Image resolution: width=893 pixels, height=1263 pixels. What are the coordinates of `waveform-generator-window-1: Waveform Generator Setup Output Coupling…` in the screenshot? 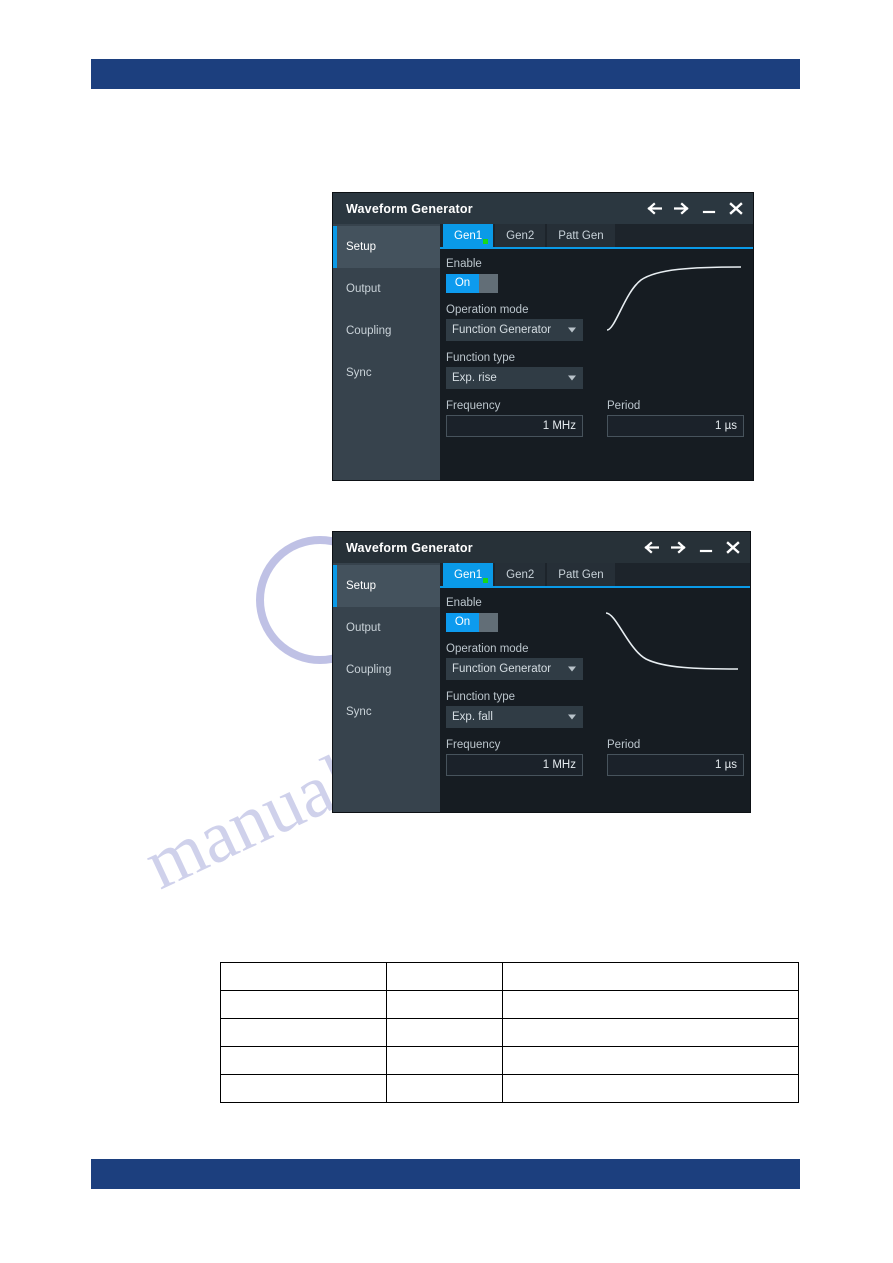 It's located at (543, 336).